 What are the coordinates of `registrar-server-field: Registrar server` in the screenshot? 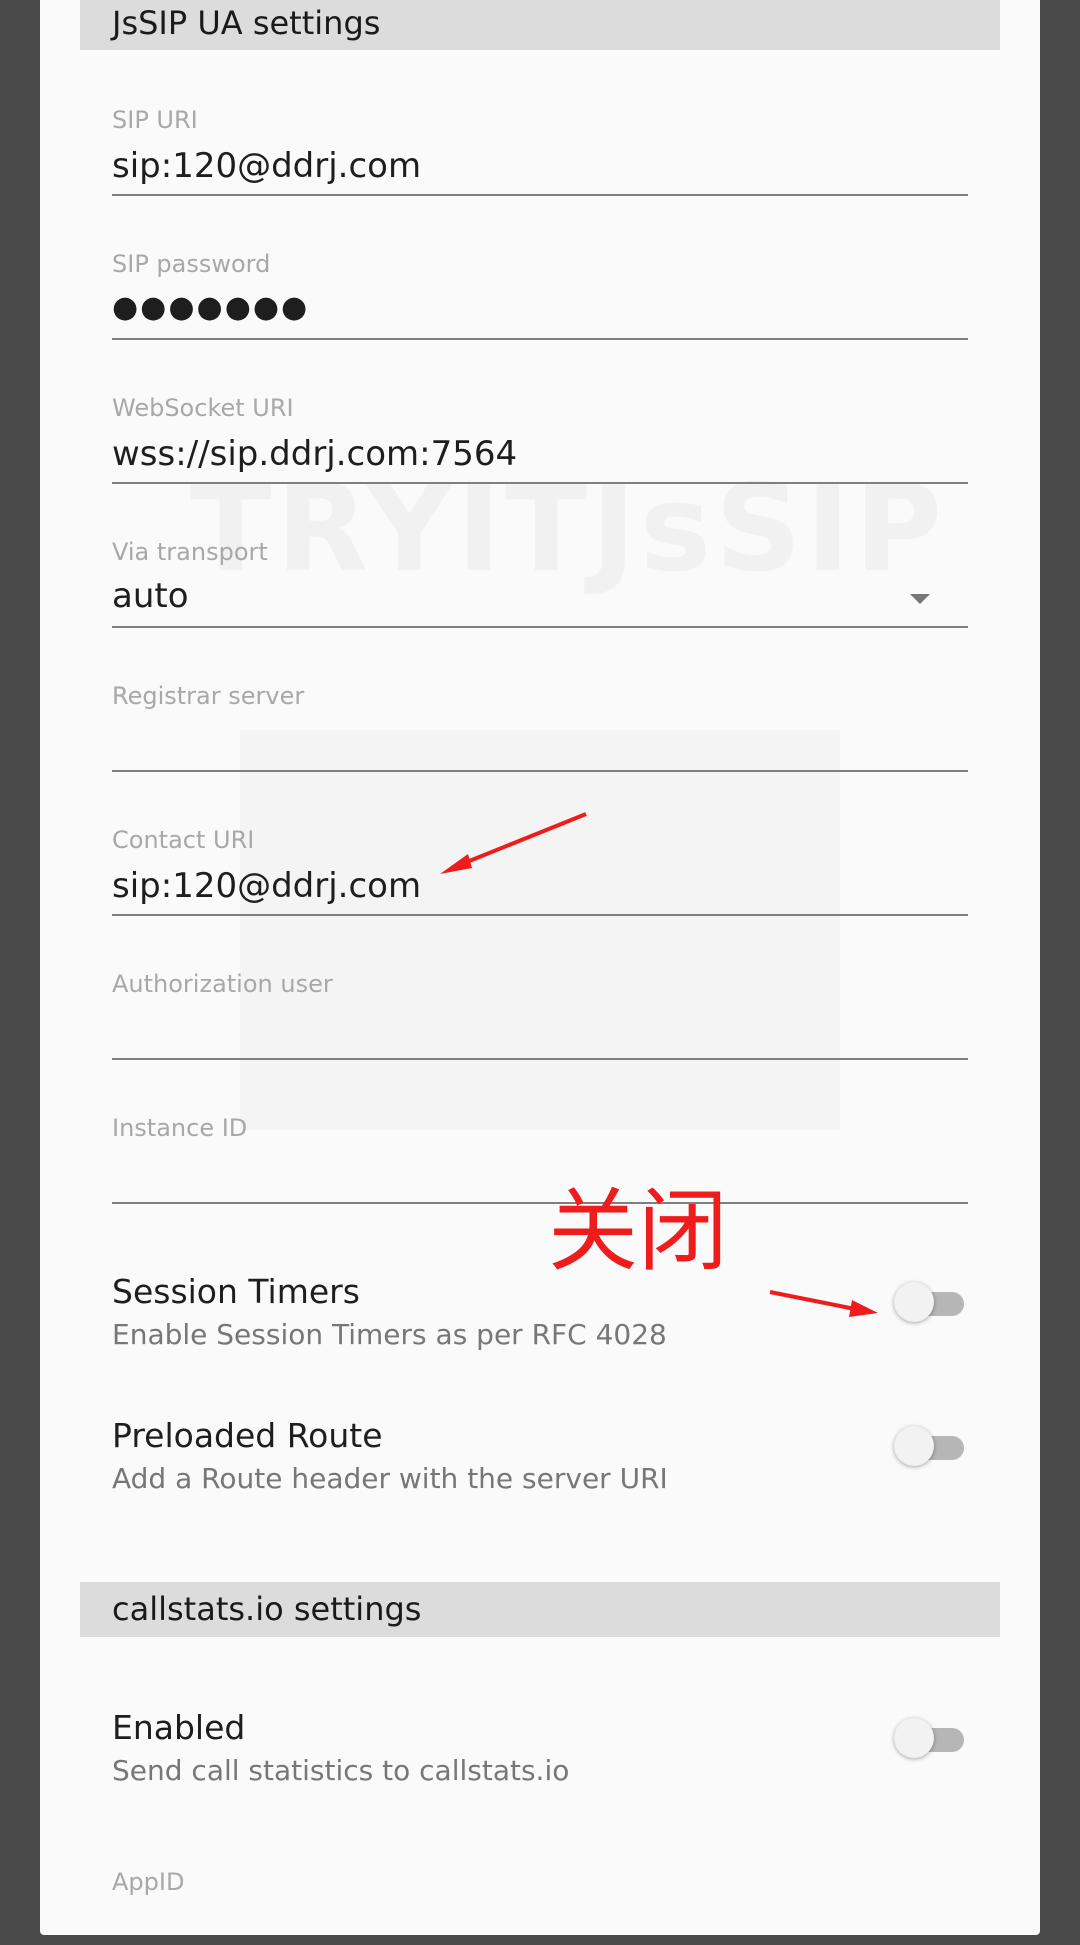 It's located at (540, 728).